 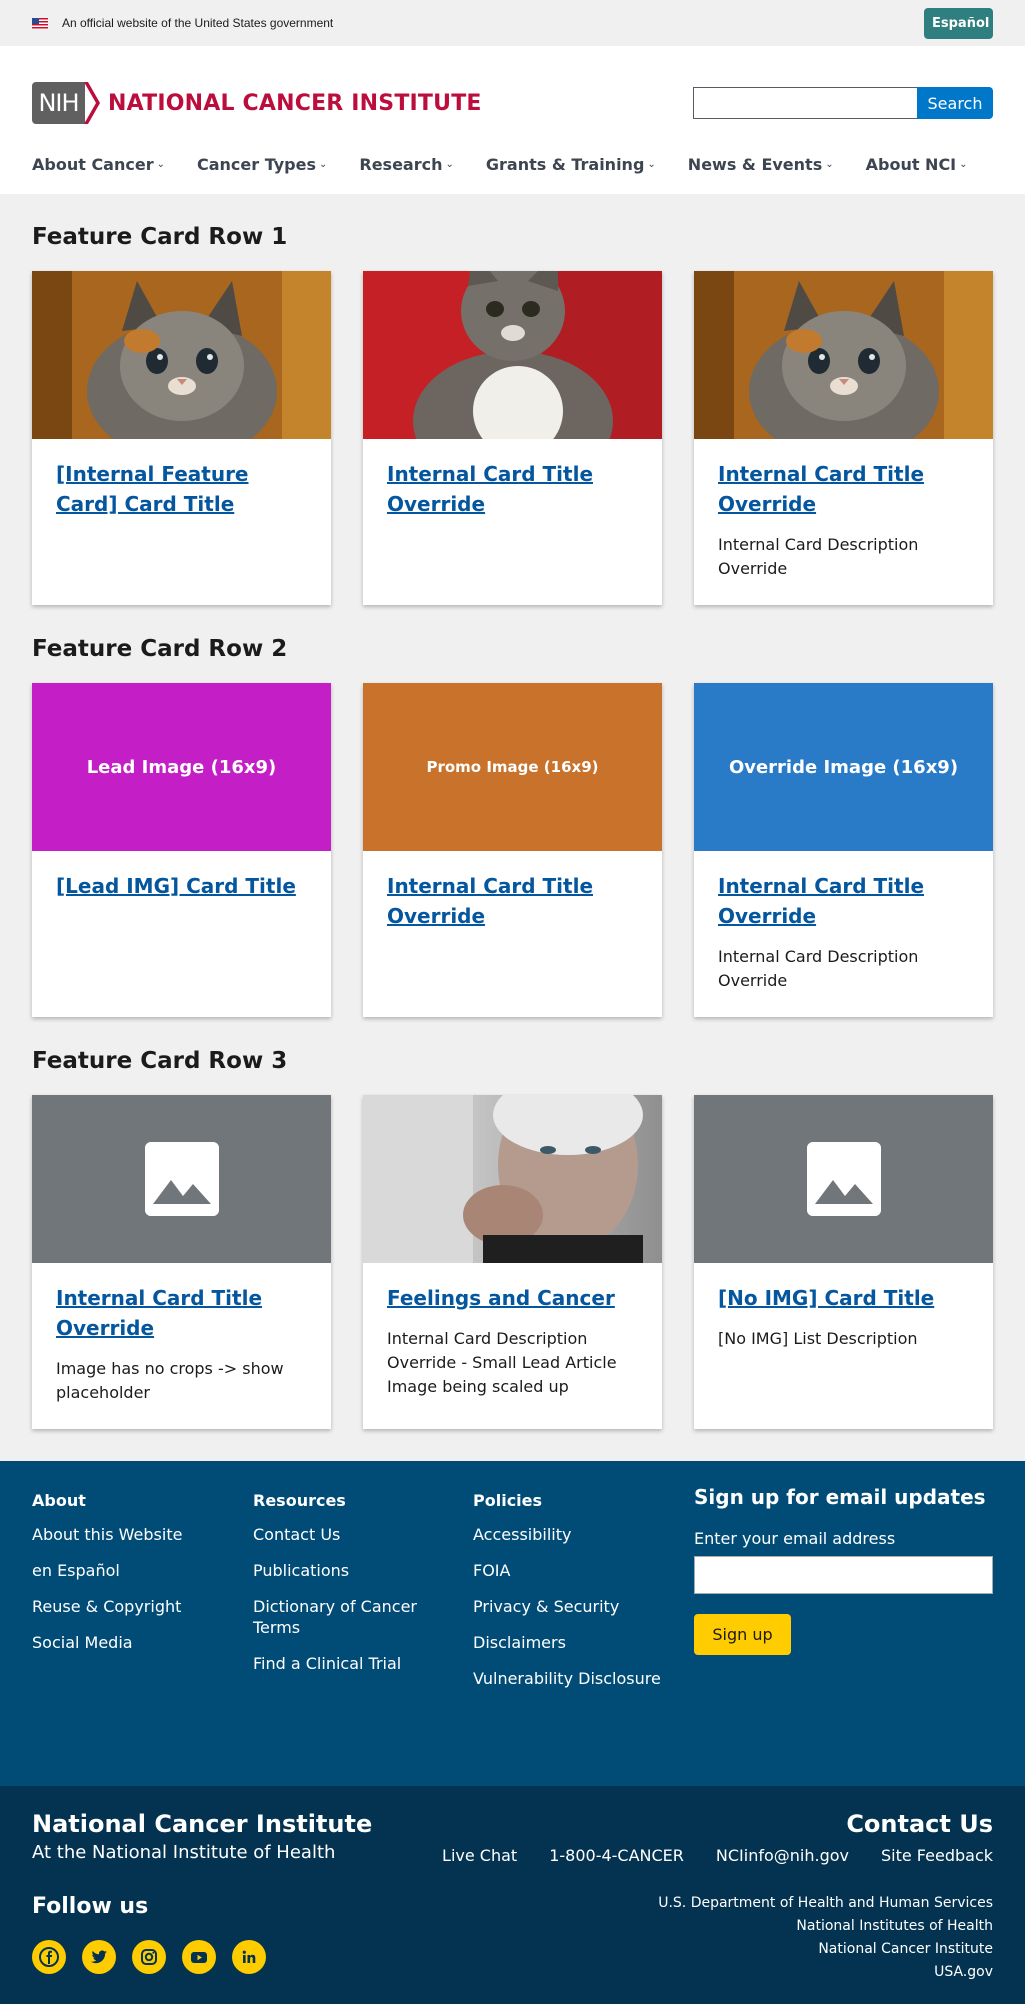 What do you see at coordinates (99, 1957) in the screenshot?
I see `twitter-icon` at bounding box center [99, 1957].